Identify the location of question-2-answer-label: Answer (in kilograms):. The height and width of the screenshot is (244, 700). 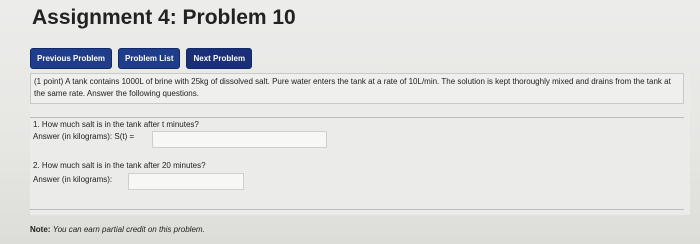
(73, 179).